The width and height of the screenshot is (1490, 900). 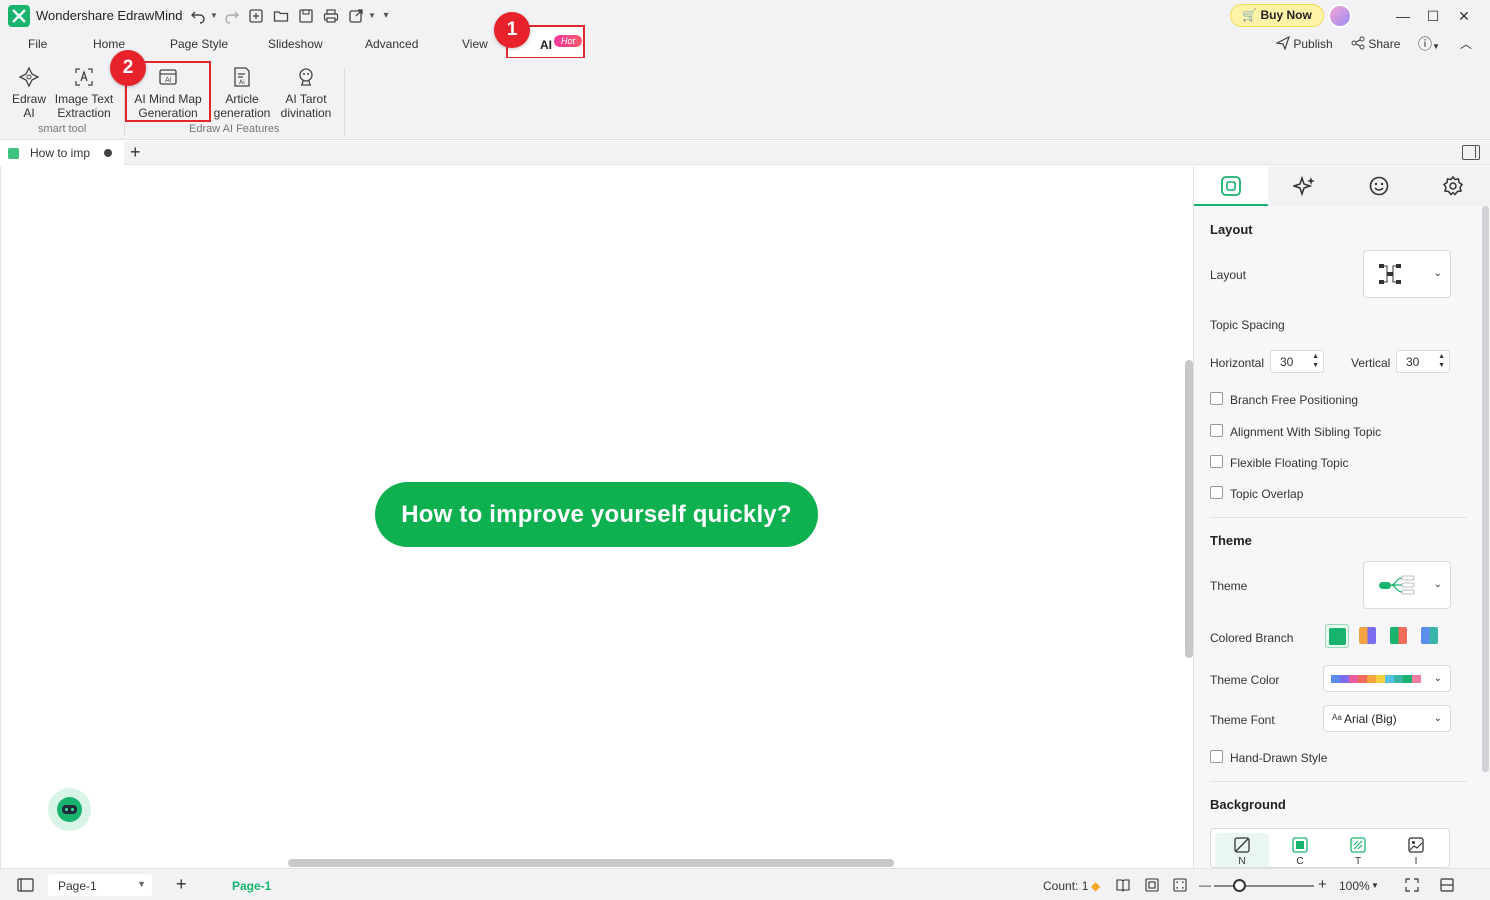 I want to click on horizontal-spacing-stepper: 30 ▲ ▼, so click(x=1297, y=361).